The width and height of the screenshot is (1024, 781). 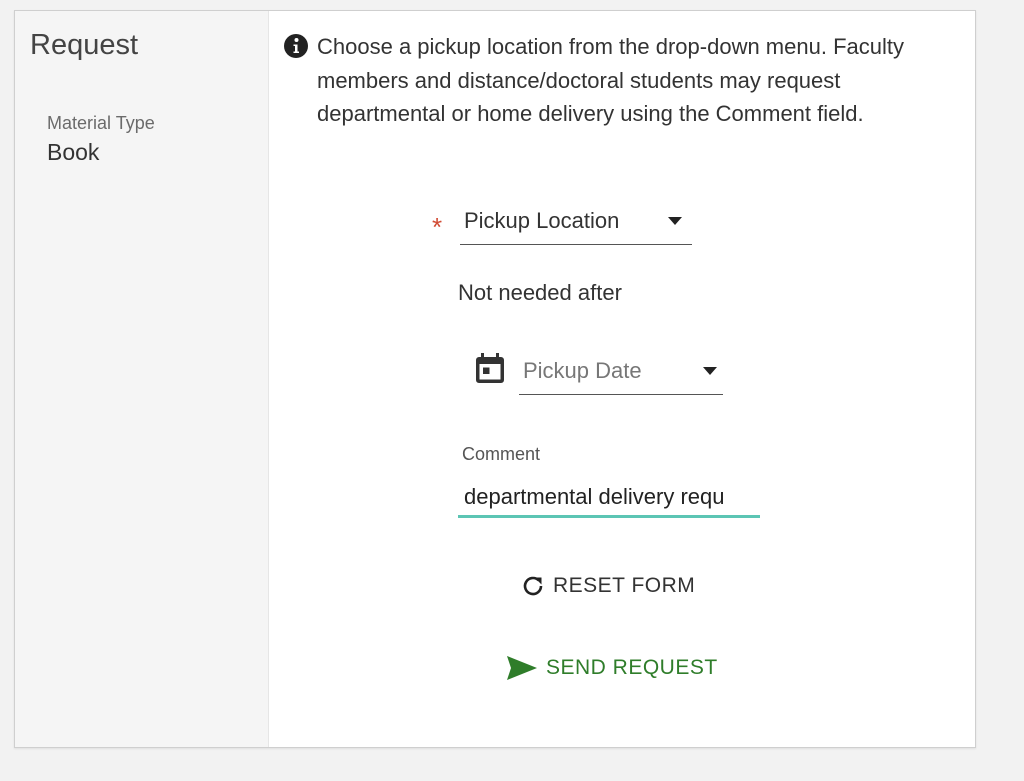 I want to click on pickup-date-select: Pickup Date, so click(x=621, y=375).